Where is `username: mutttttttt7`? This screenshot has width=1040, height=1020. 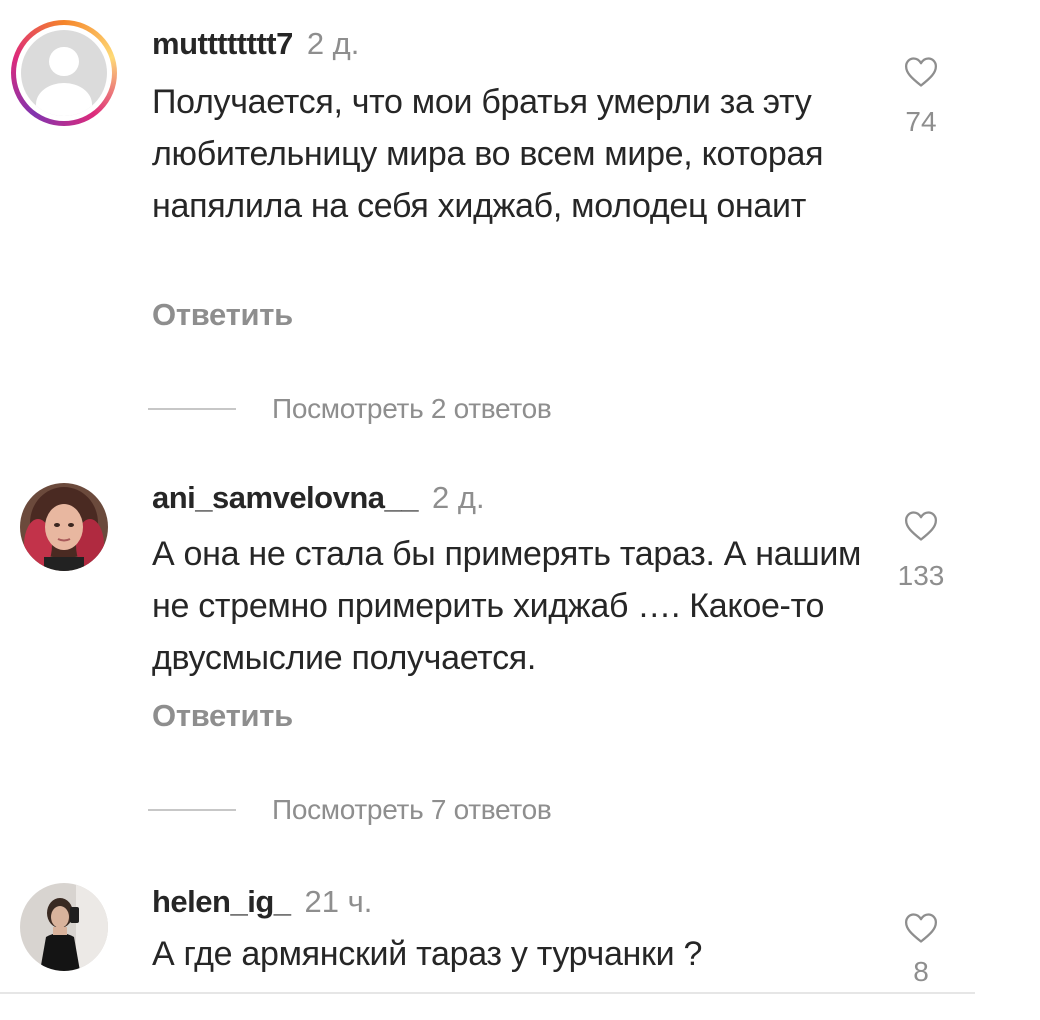
username: mutttttttt7 is located at coordinates (222, 43).